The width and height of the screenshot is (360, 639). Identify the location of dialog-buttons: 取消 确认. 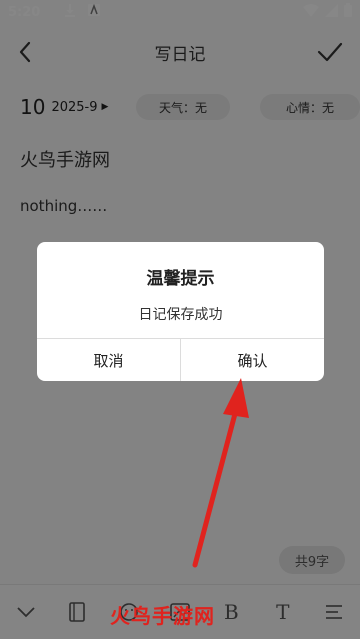
(180, 359).